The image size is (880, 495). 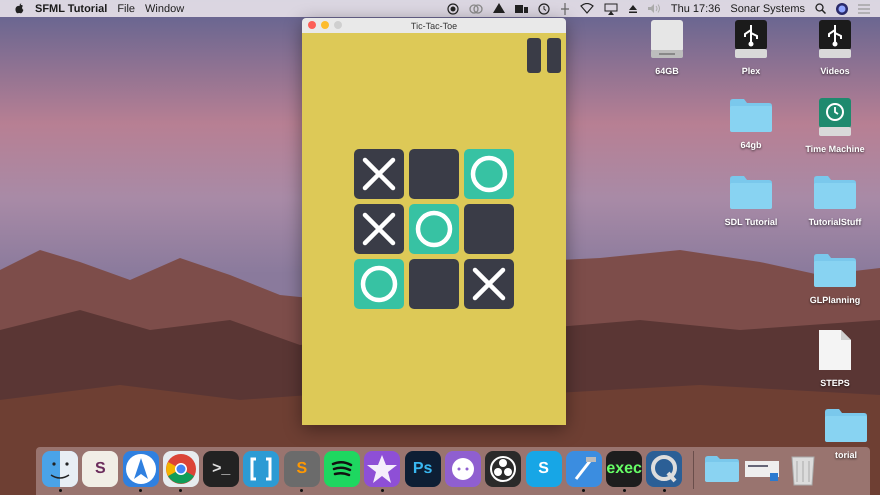 I want to click on desktop-icon-label: GLPlanning, so click(x=835, y=299).